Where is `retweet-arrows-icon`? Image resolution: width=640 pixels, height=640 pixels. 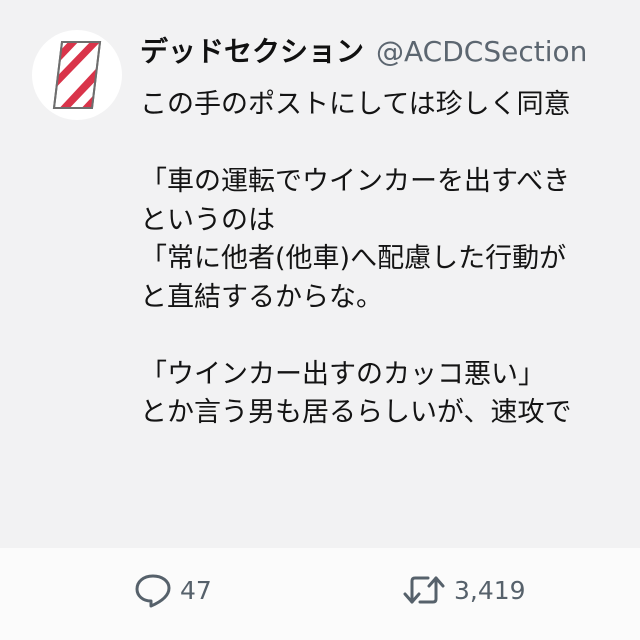 retweet-arrows-icon is located at coordinates (424, 590).